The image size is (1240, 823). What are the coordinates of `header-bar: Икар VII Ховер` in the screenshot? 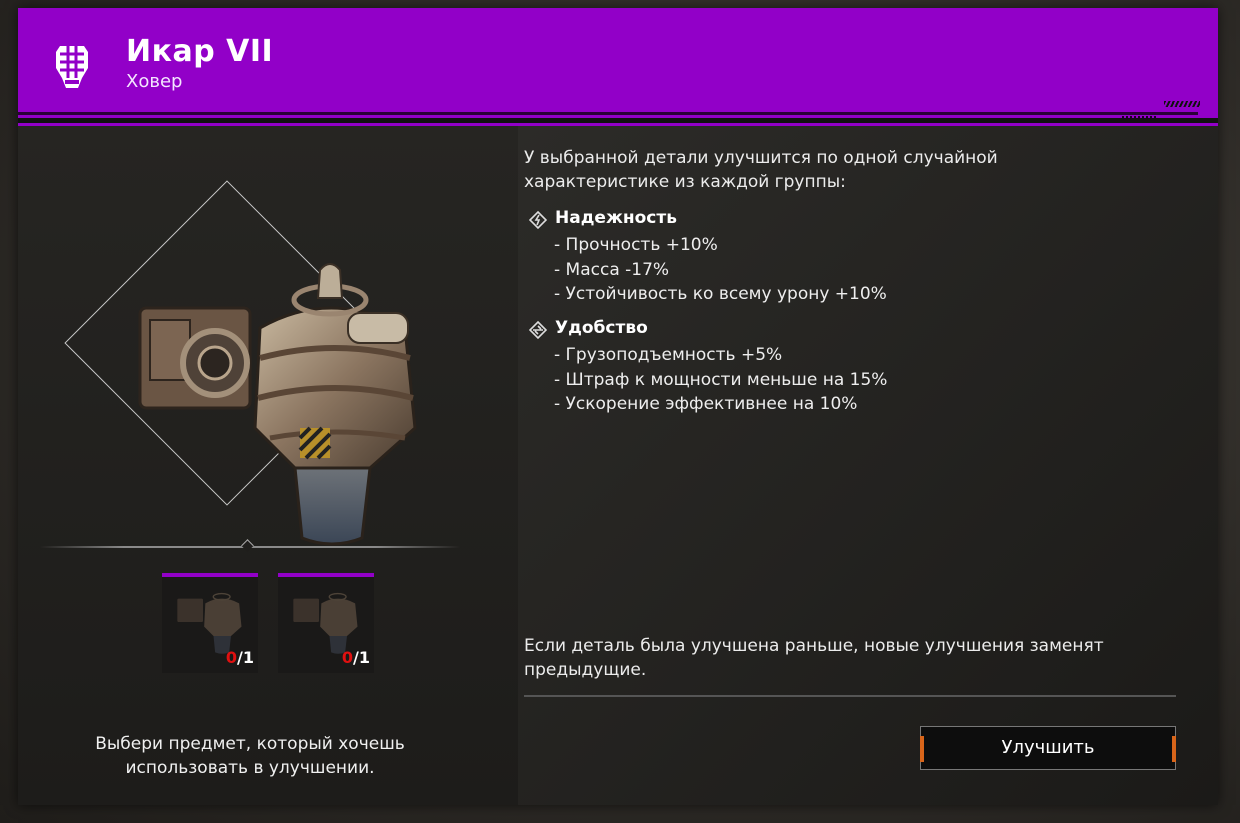 It's located at (618, 63).